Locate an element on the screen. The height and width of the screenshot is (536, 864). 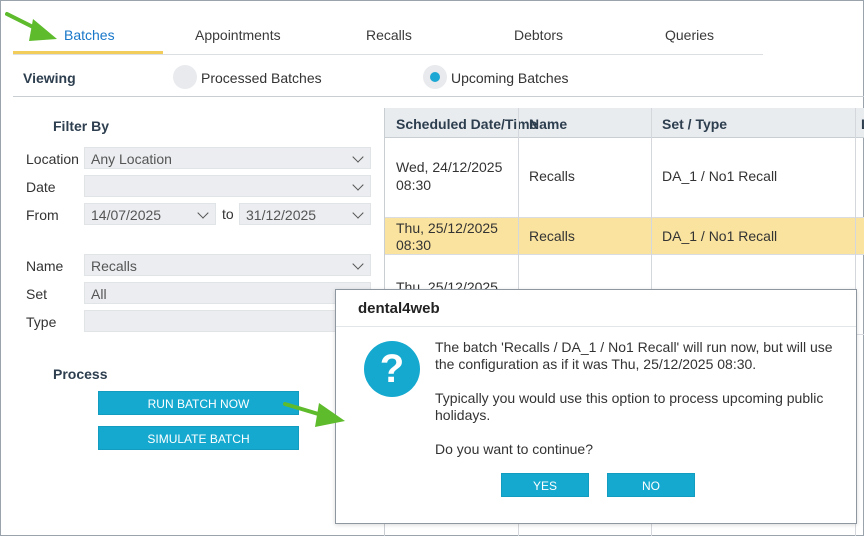
yes-button: YES is located at coordinates (545, 485).